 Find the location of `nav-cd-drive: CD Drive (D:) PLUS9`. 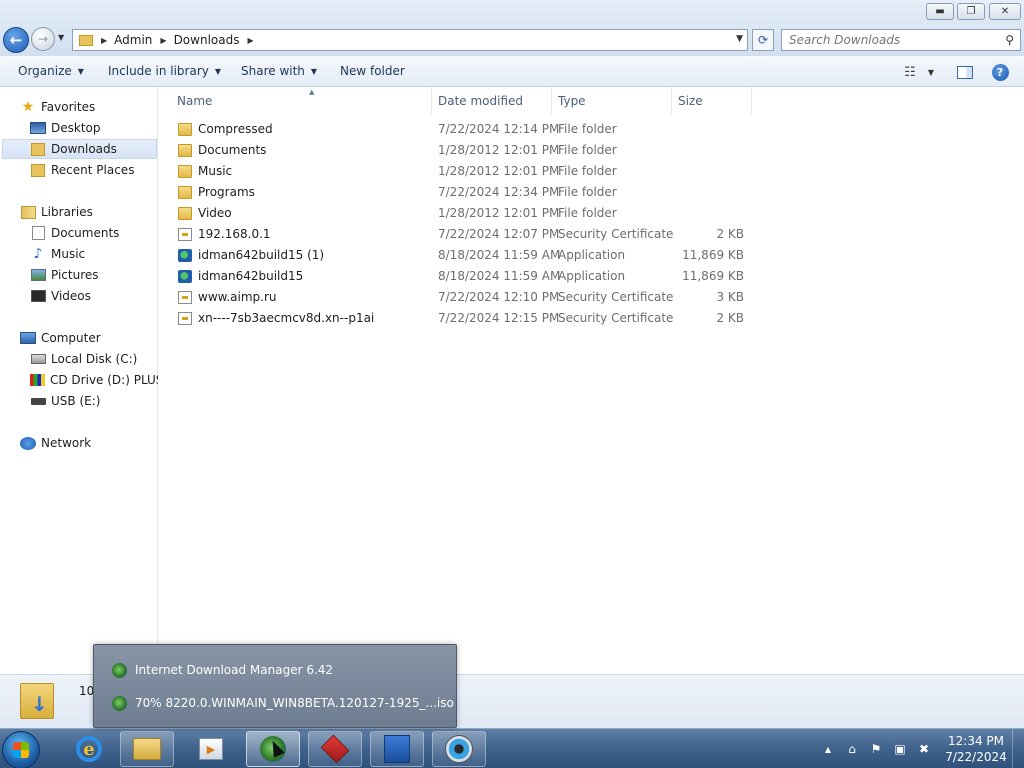

nav-cd-drive: CD Drive (D:) PLUS9 is located at coordinates (94, 380).